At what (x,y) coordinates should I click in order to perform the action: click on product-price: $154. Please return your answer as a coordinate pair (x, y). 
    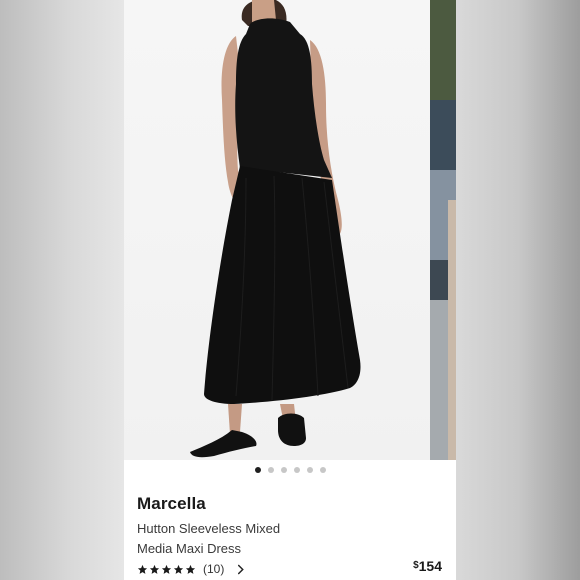
    Looking at the image, I should click on (427, 566).